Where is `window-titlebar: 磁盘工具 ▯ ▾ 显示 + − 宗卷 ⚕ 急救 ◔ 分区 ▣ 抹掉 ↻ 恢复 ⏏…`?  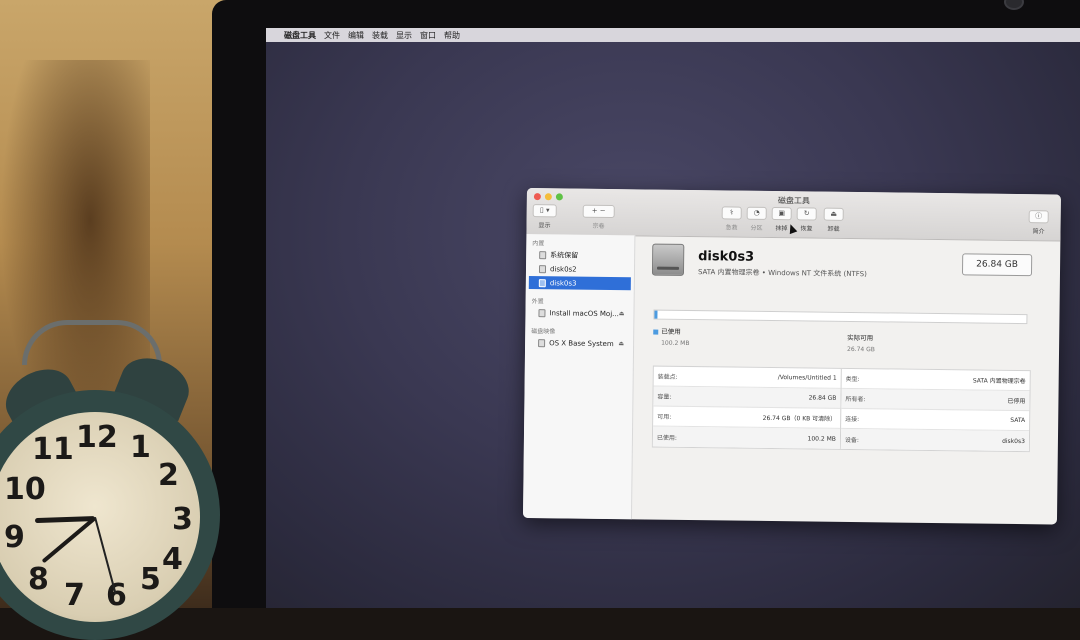 window-titlebar: 磁盘工具 ▯ ▾ 显示 + − 宗卷 ⚕ 急救 ◔ 分区 ▣ 抹掉 ↻ 恢复 ⏏… is located at coordinates (793, 215).